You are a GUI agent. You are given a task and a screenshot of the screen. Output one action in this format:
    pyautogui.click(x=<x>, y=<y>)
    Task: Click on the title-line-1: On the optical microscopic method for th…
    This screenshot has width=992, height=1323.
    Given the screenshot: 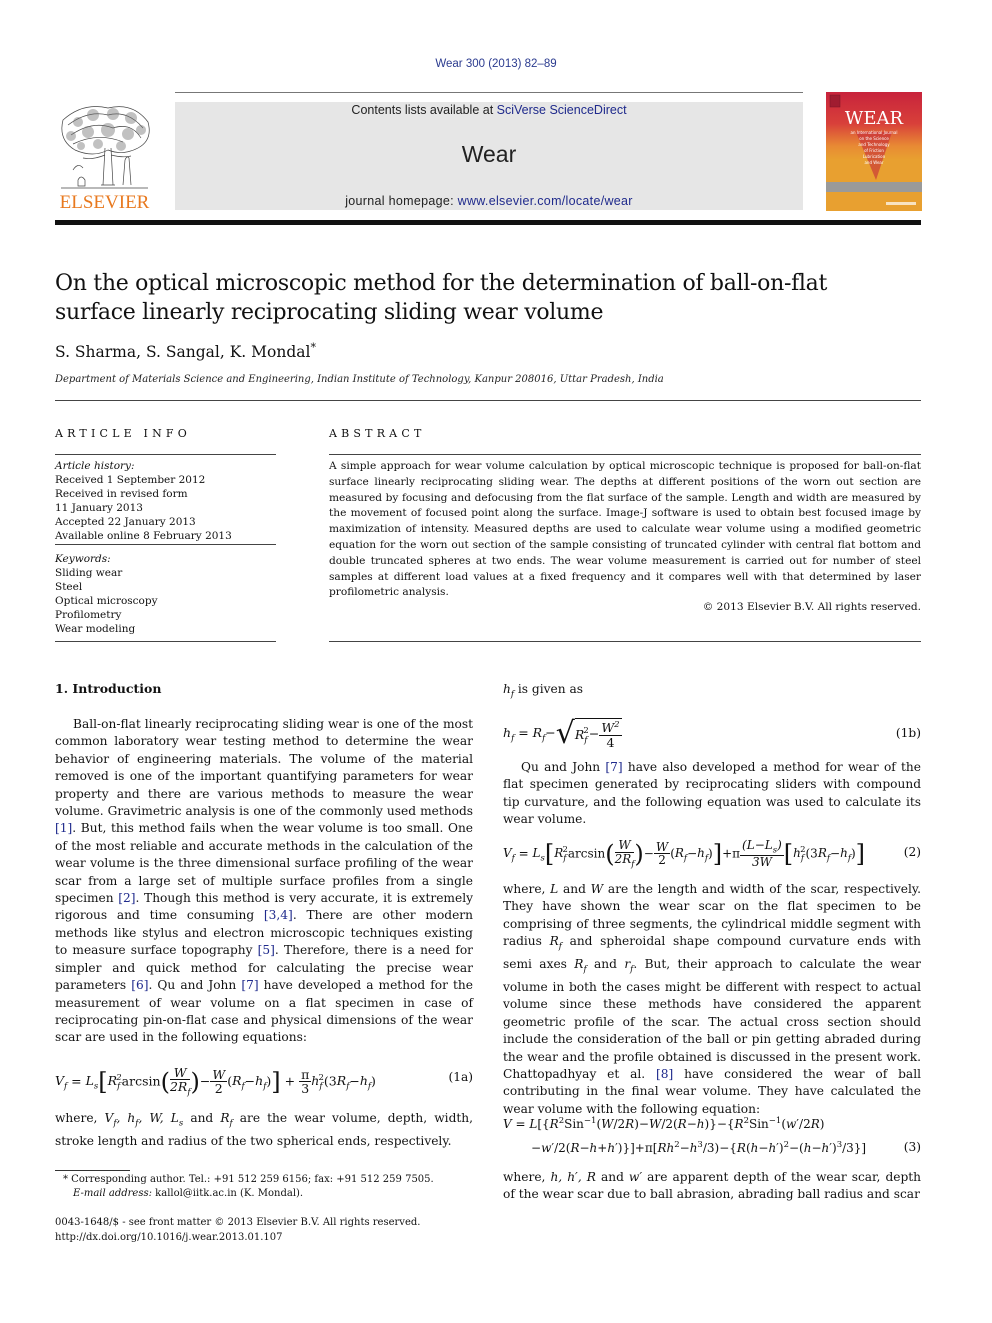 What is the action you would take?
    pyautogui.click(x=441, y=283)
    